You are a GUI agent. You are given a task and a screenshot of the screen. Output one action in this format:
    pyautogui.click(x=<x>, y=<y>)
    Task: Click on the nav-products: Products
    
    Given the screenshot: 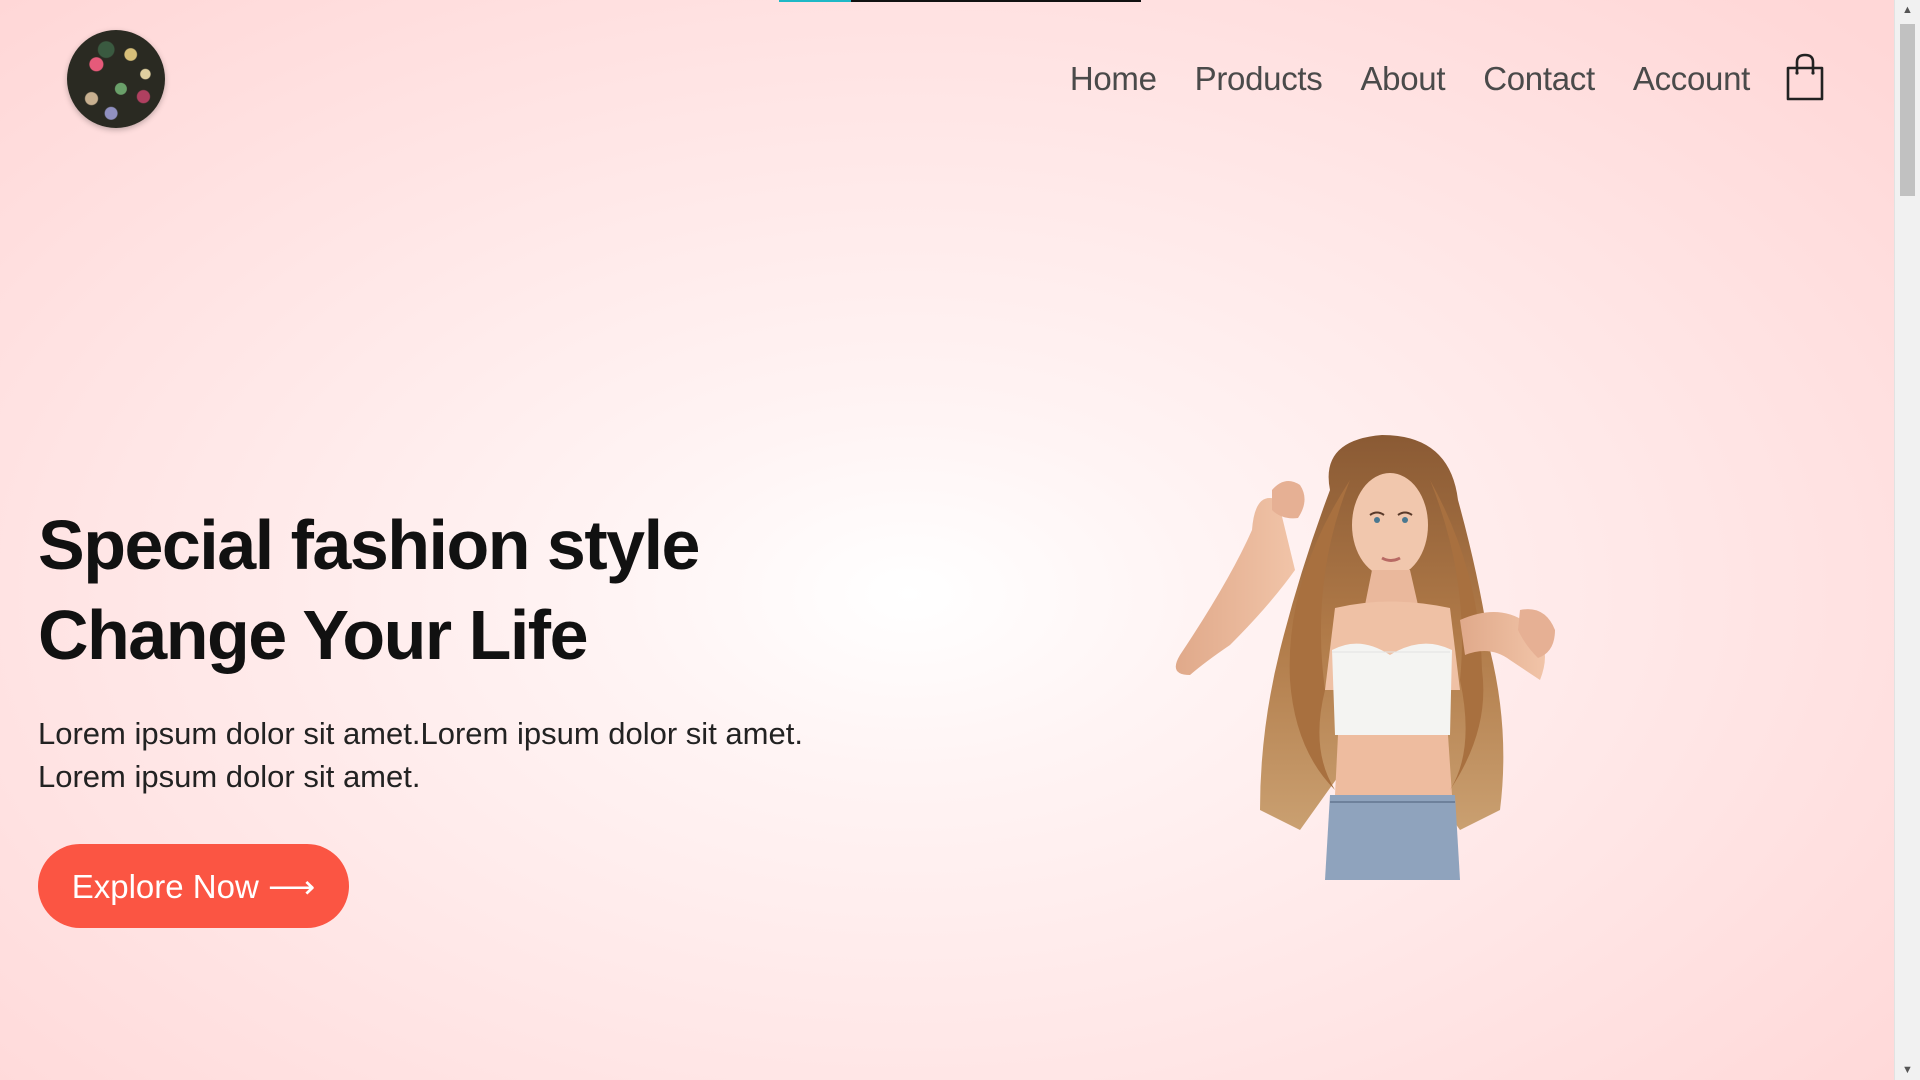 What is the action you would take?
    pyautogui.click(x=1259, y=79)
    